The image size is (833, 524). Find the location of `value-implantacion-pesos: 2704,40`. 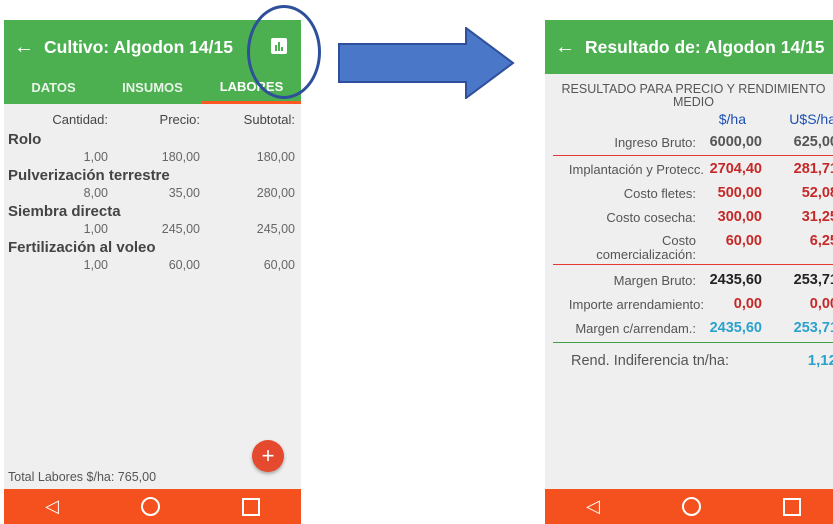

value-implantacion-pesos: 2704,40 is located at coordinates (735, 169).